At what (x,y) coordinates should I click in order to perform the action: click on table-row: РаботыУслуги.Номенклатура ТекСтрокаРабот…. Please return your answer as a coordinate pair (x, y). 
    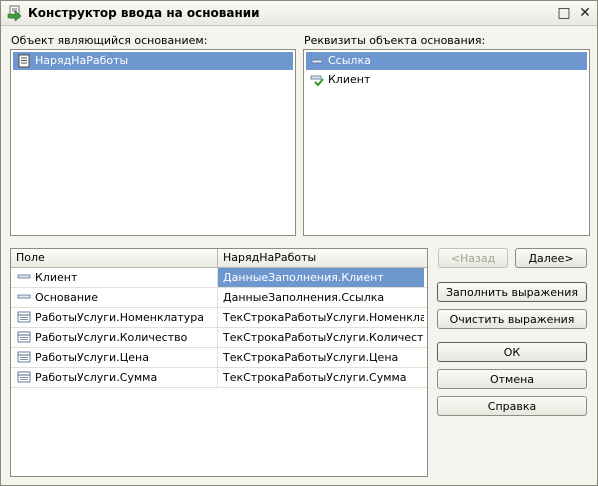
    Looking at the image, I should click on (219, 318).